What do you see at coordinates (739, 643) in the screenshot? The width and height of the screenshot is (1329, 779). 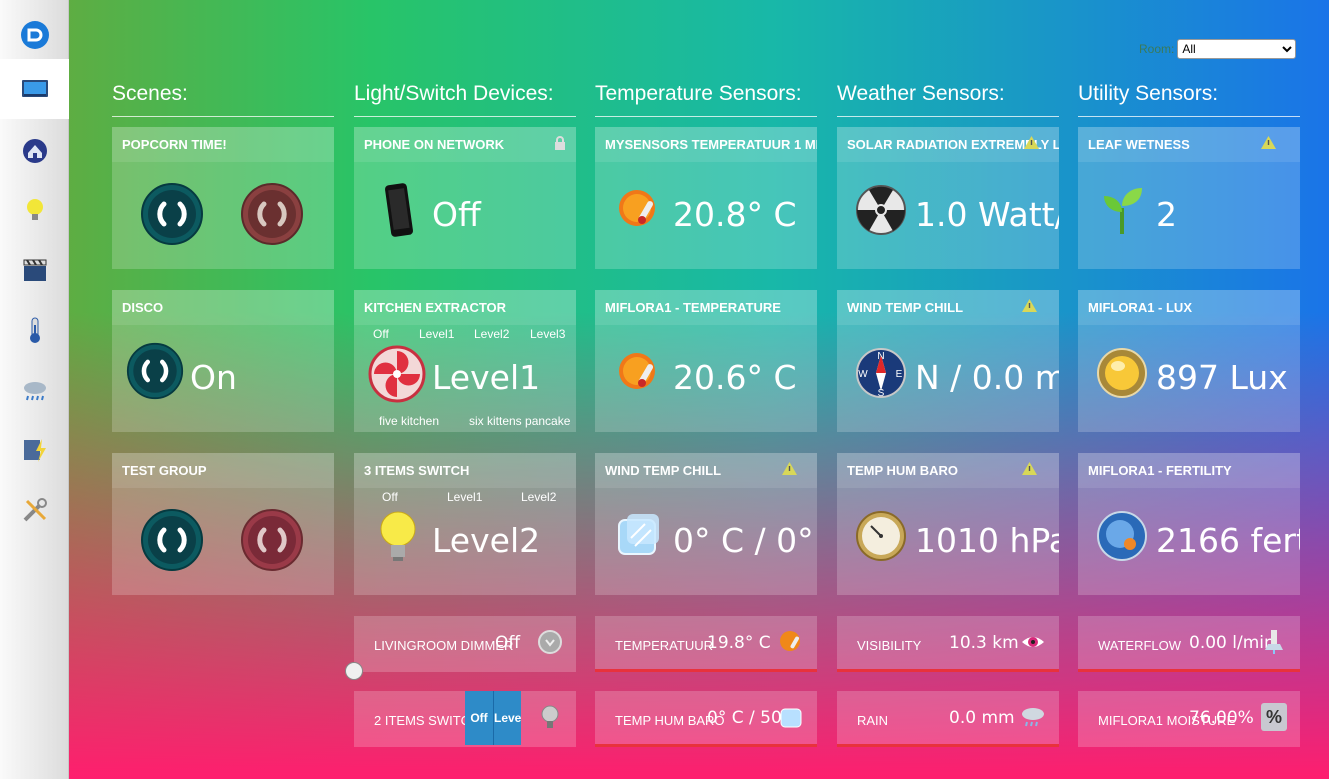 I see `device-value: 19.8° C` at bounding box center [739, 643].